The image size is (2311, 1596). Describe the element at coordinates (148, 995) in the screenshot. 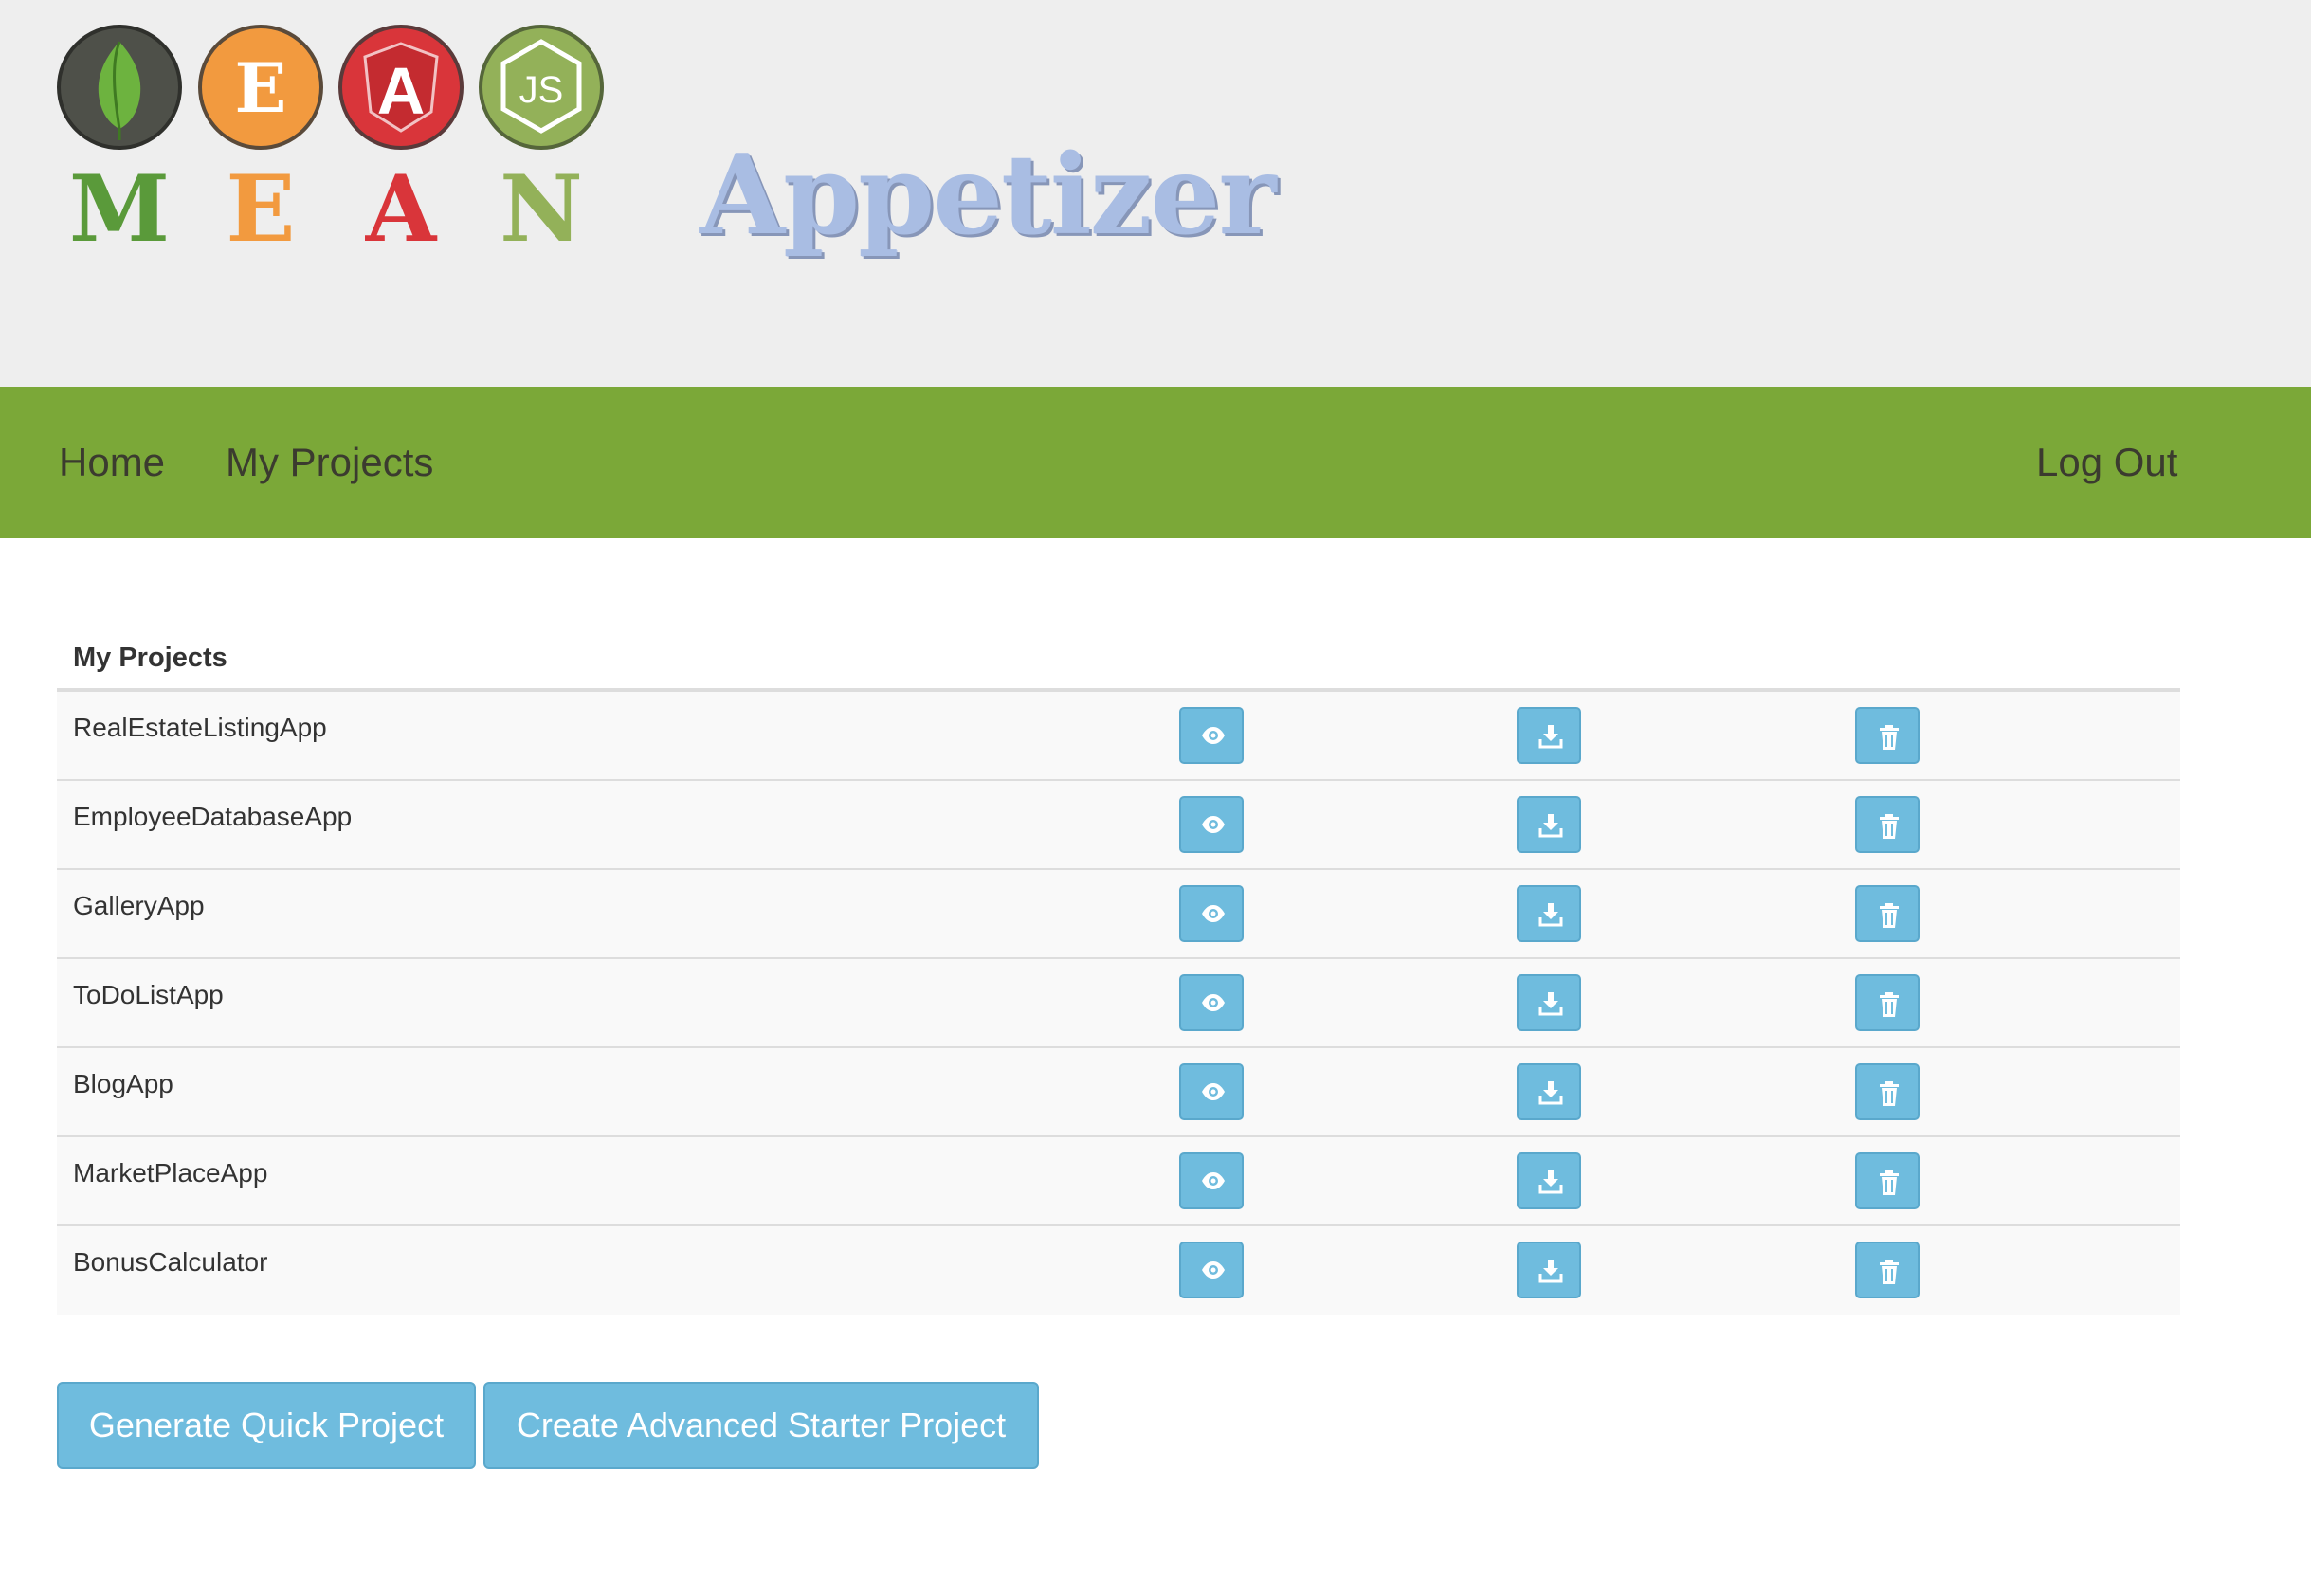

I see `project-name: ToDoListApp` at that location.